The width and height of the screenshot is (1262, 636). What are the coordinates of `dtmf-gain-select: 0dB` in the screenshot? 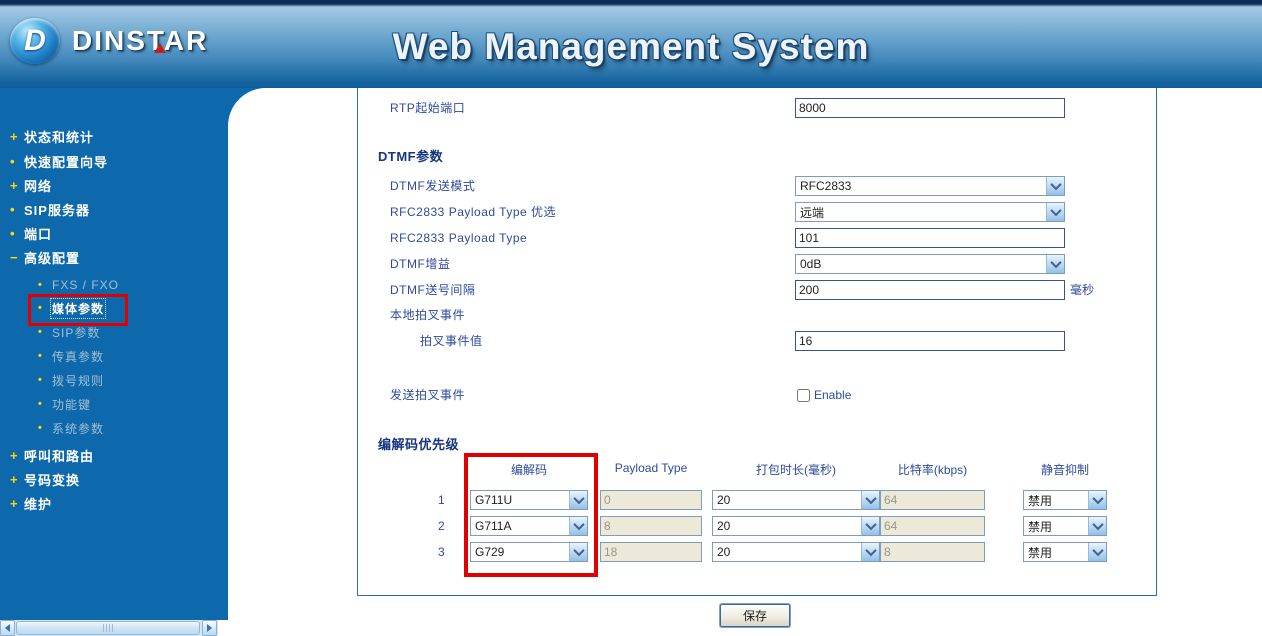 It's located at (930, 264).